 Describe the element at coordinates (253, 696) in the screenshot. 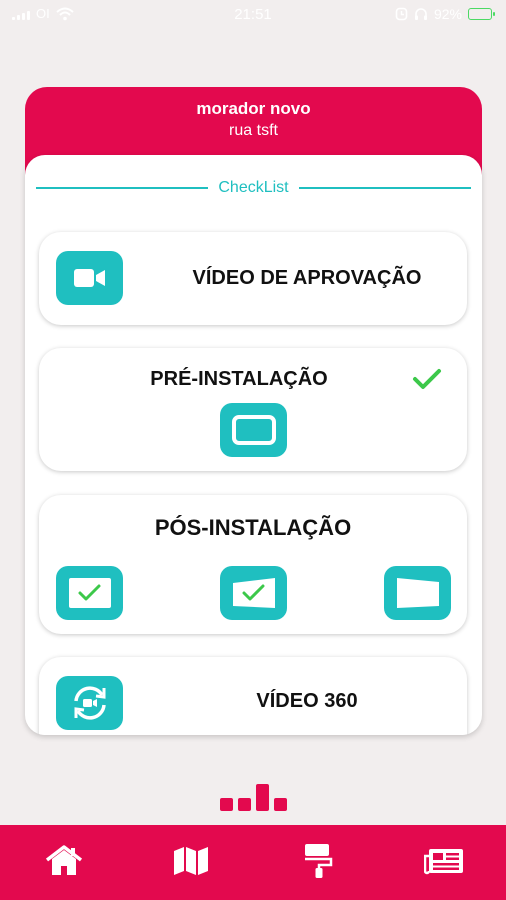

I see `checklist-item-video-360: VÍDEO 360` at that location.